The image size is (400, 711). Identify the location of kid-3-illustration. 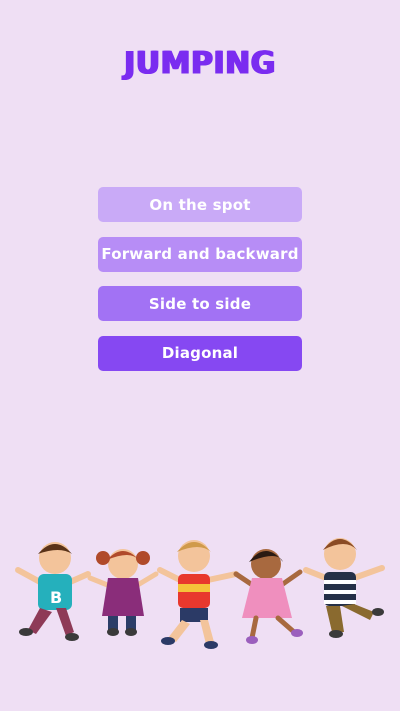
(198, 594).